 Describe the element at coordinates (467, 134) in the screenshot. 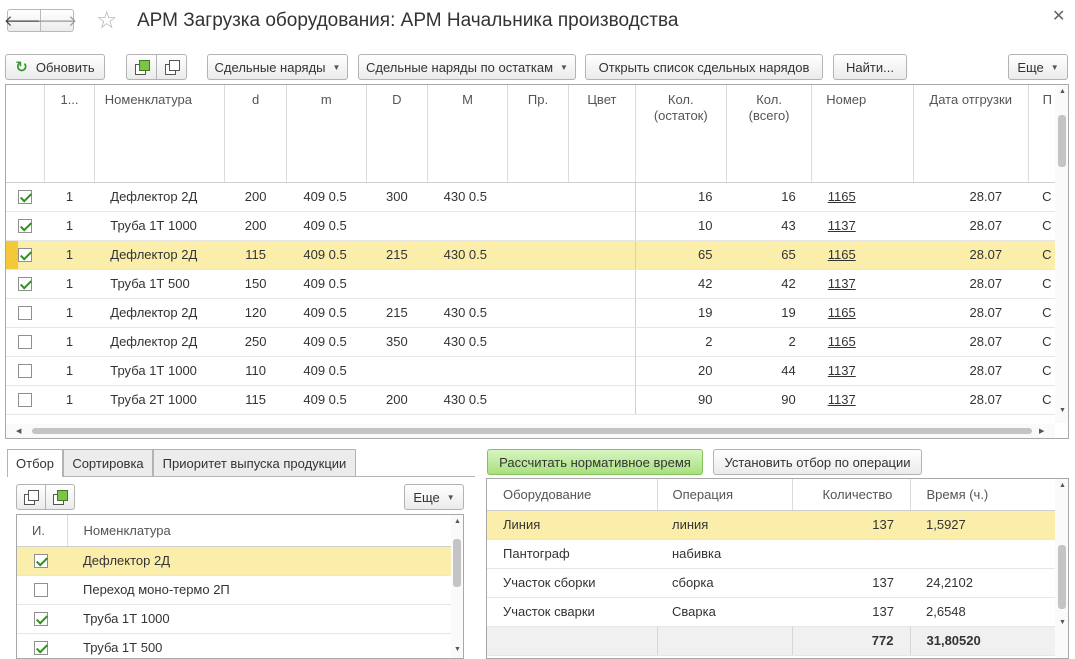

I see `column-header-M: M` at that location.